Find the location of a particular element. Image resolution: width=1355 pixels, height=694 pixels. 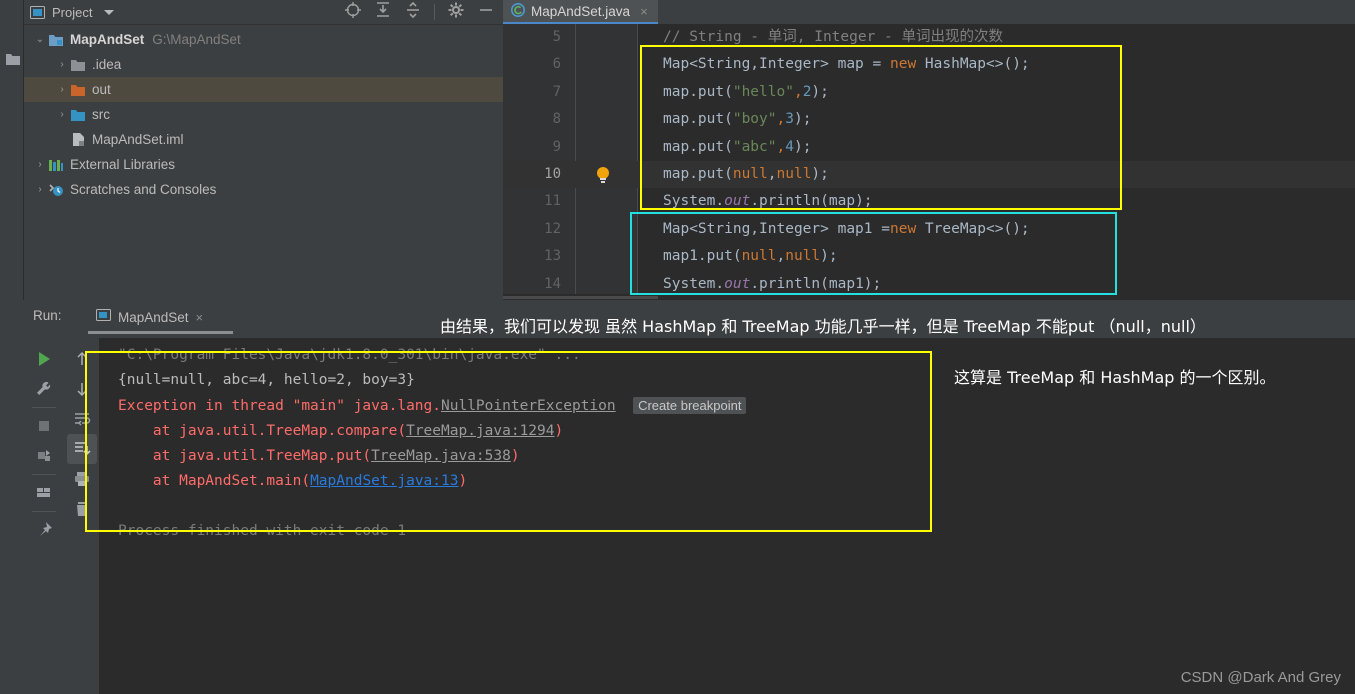

code-line: 13 map1.put(null,null); is located at coordinates (929, 256).